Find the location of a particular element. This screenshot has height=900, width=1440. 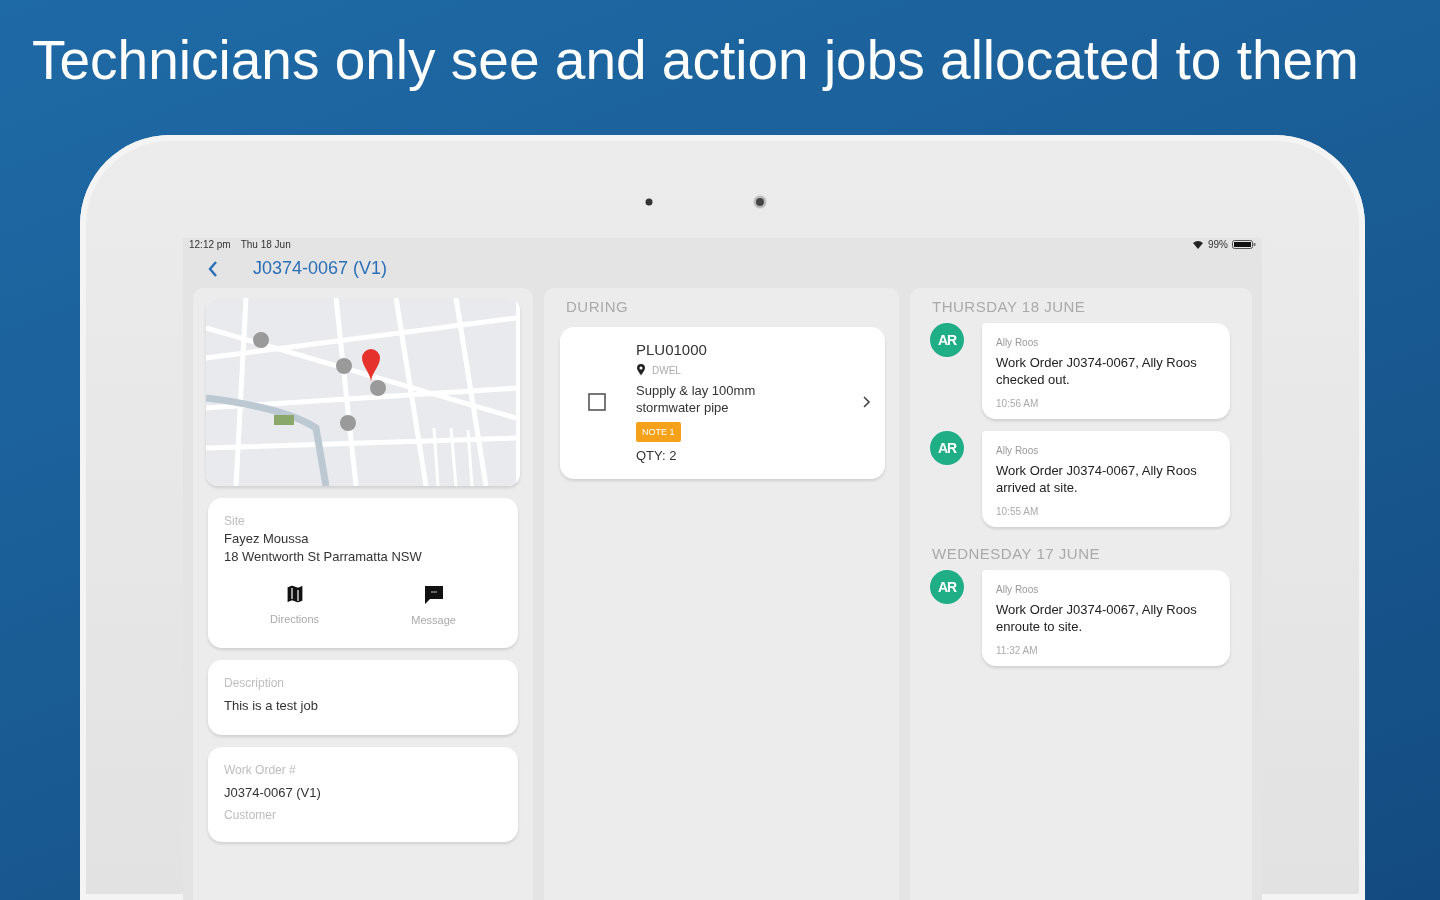

checkbox is located at coordinates (597, 402).